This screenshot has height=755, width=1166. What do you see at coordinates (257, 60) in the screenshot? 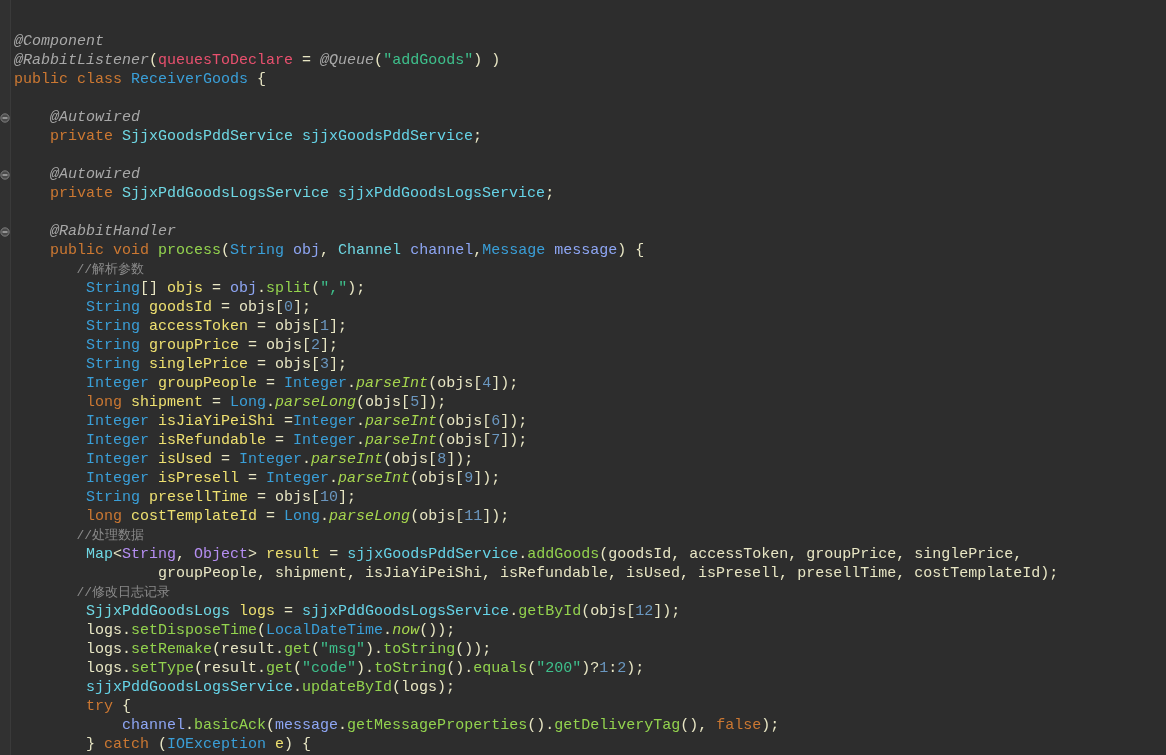
I see `code-line: @RabbitListener(queuesToDeclare = @Queue("addGoods") )` at bounding box center [257, 60].